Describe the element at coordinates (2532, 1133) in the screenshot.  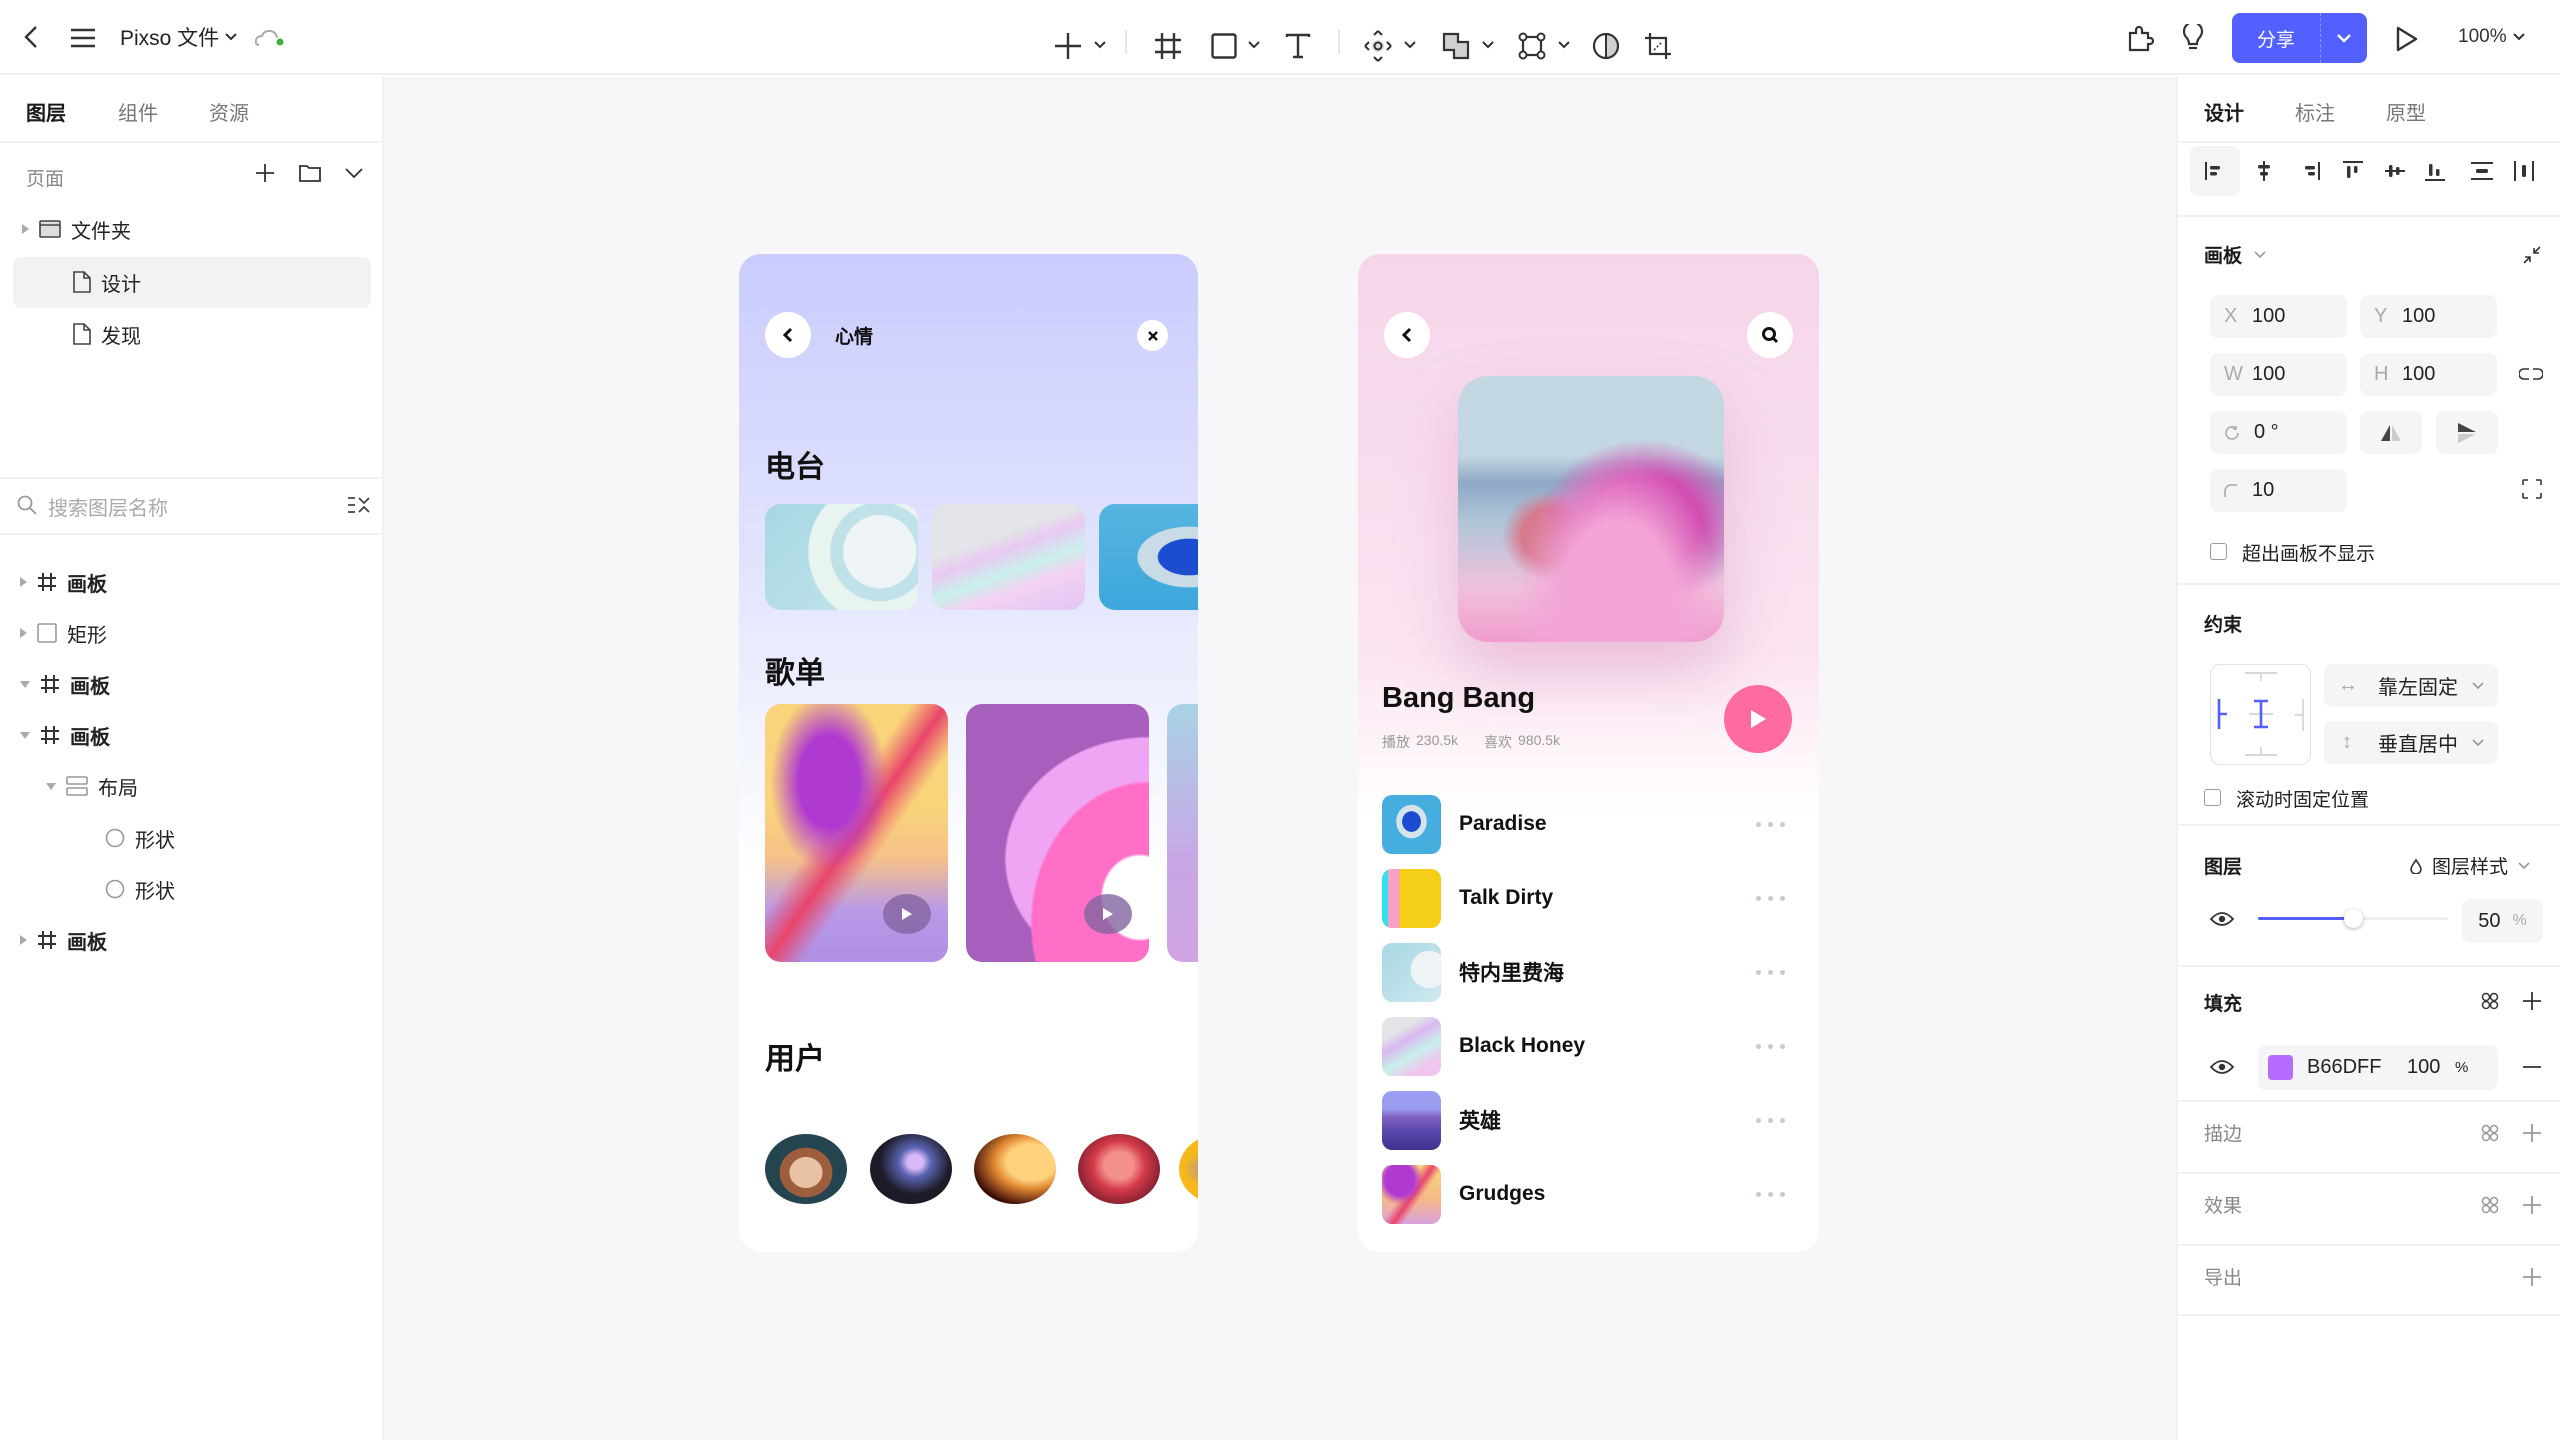
I see `add-stroke-icon` at that location.